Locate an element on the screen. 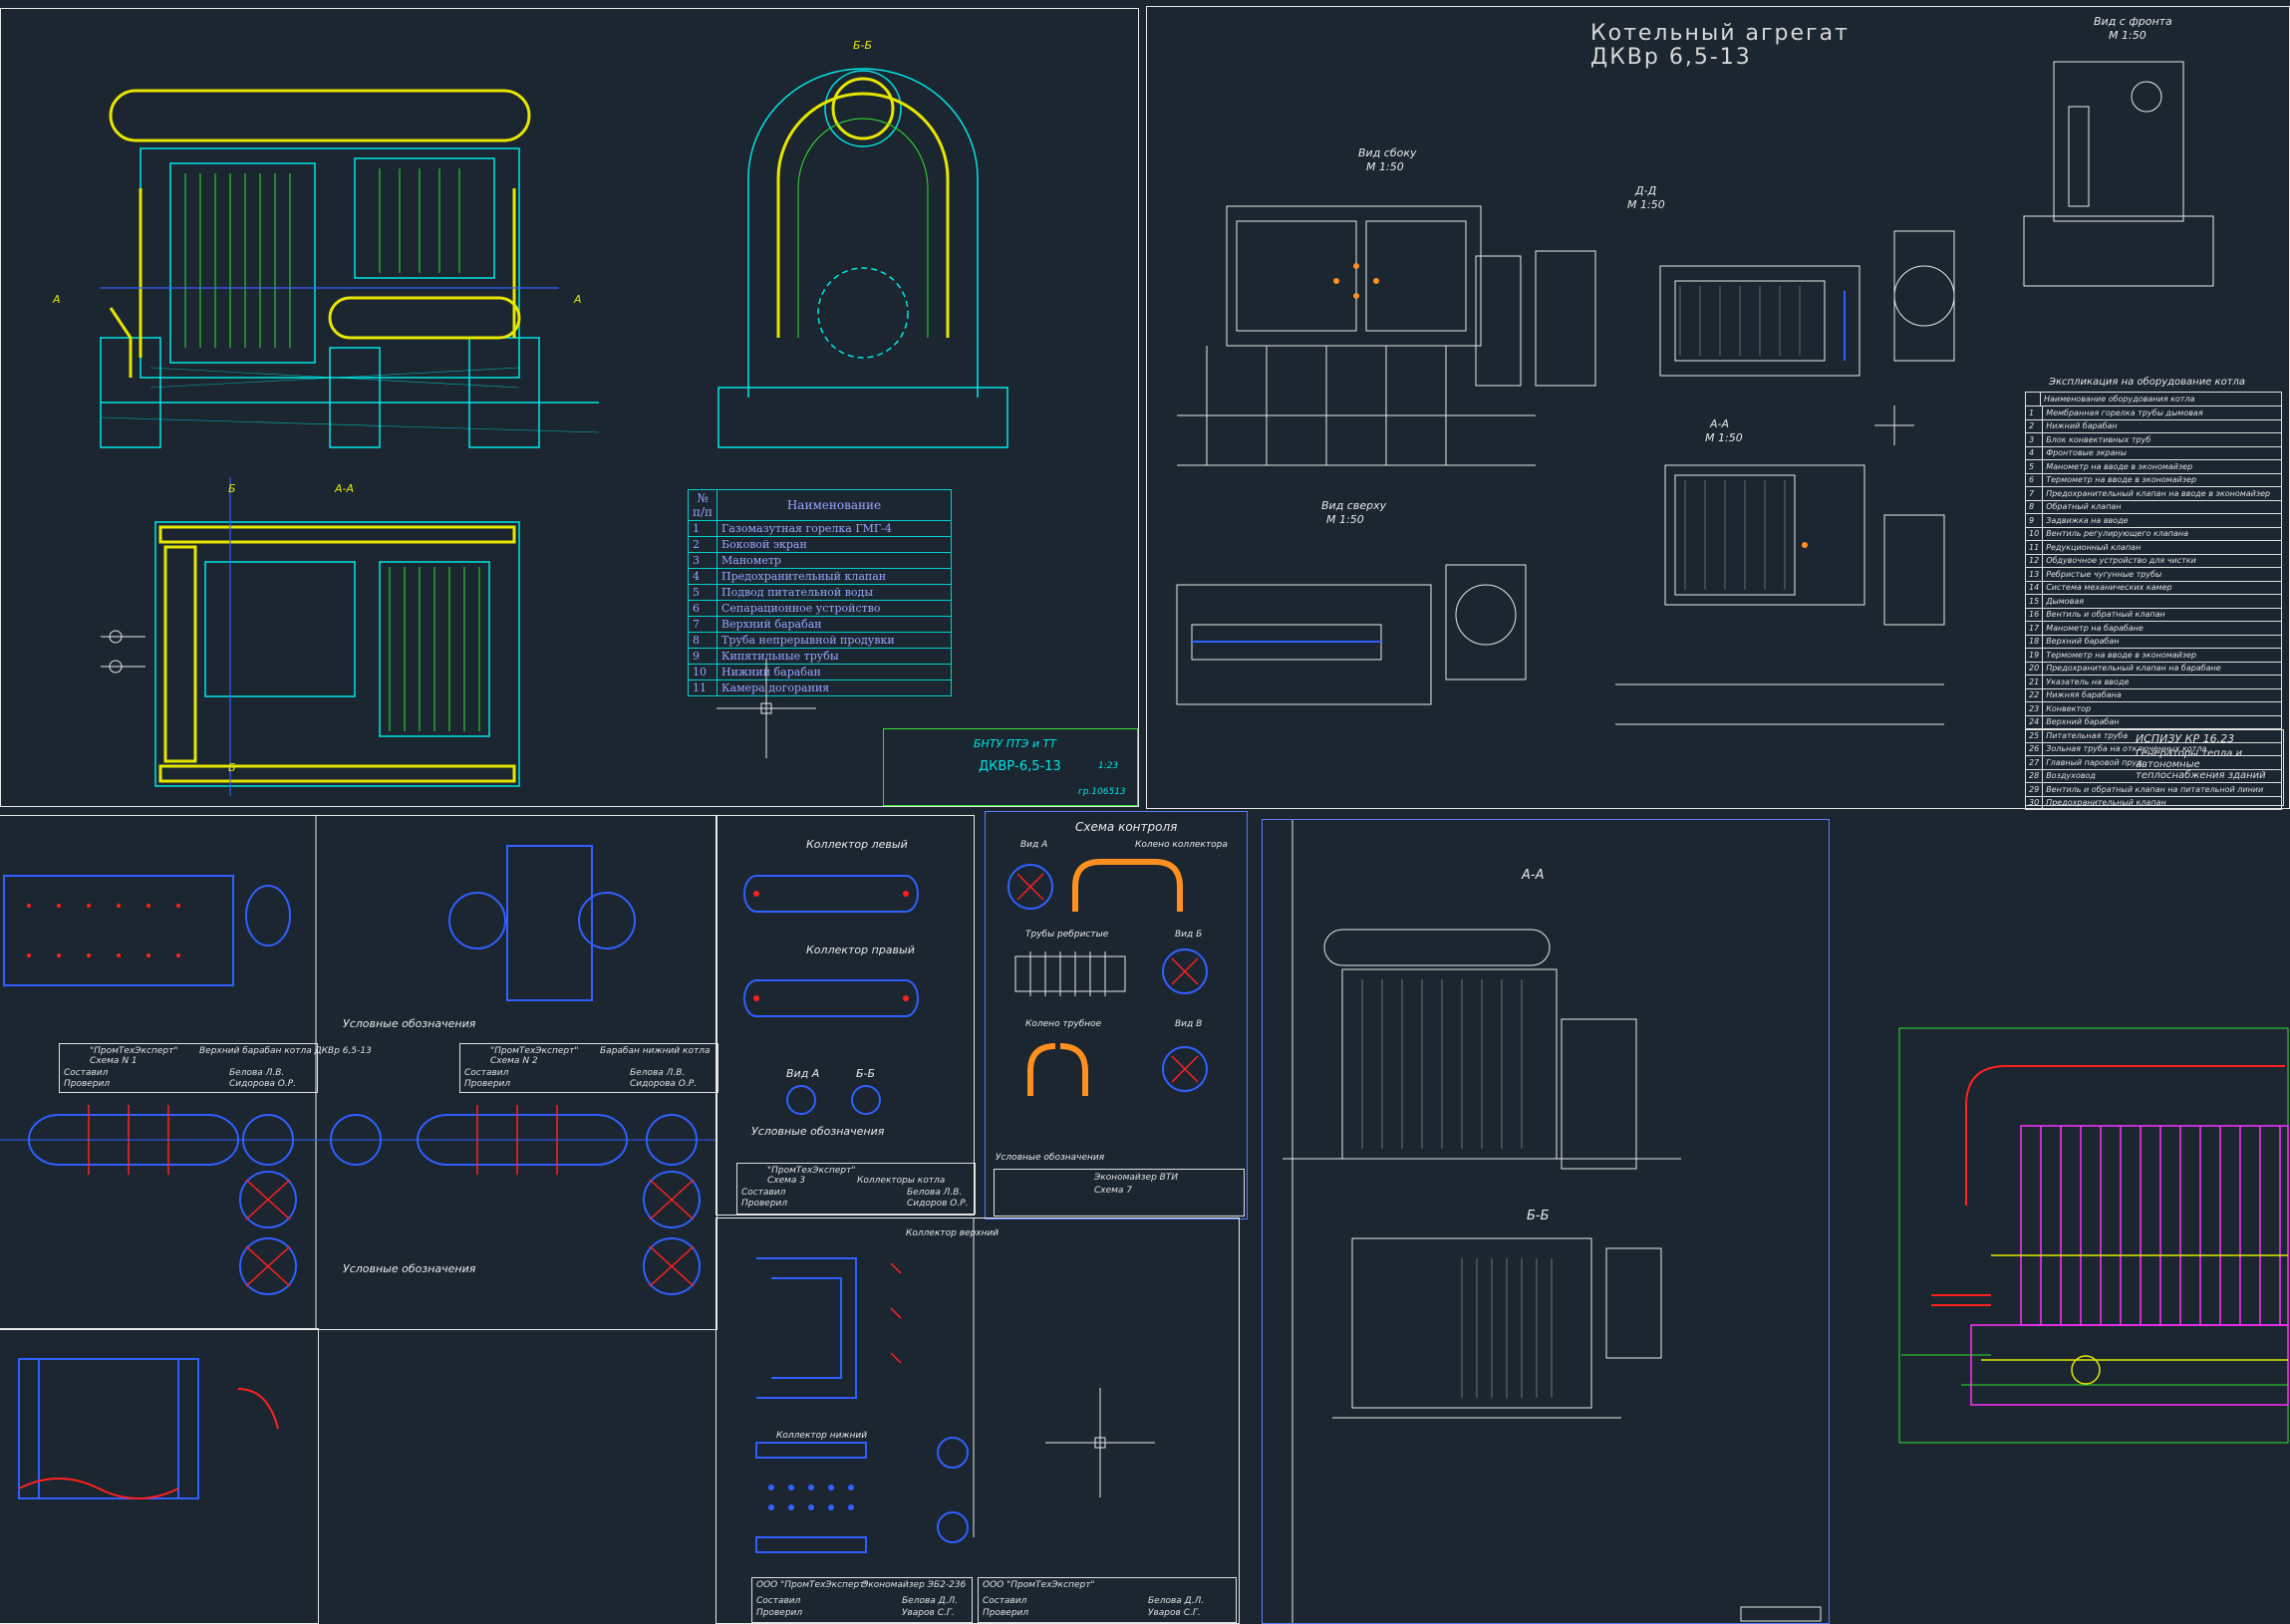  stamp-code: ИСПИЗУ КР 16.23 is located at coordinates (2185, 738).